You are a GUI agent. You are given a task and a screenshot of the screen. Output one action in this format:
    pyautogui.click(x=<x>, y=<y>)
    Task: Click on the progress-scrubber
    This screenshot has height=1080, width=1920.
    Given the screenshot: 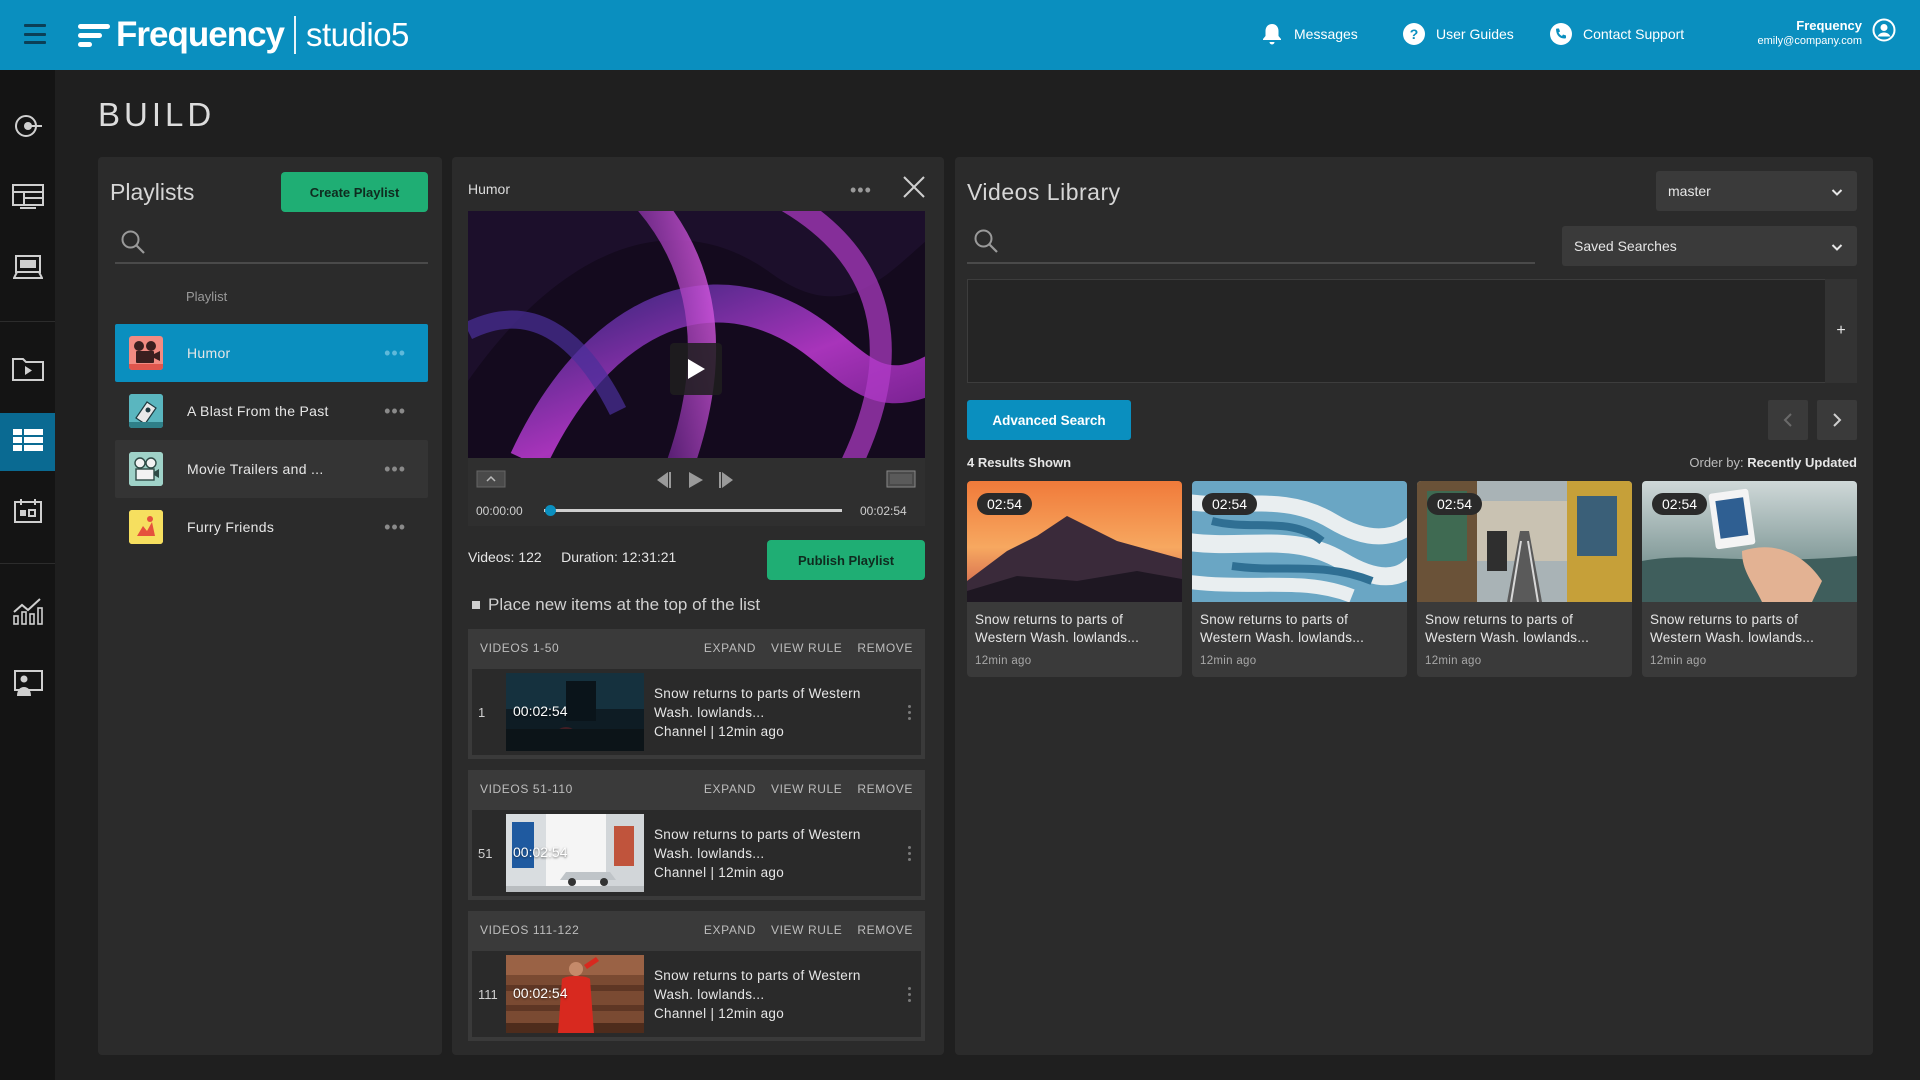 What is the action you would take?
    pyautogui.click(x=550, y=510)
    